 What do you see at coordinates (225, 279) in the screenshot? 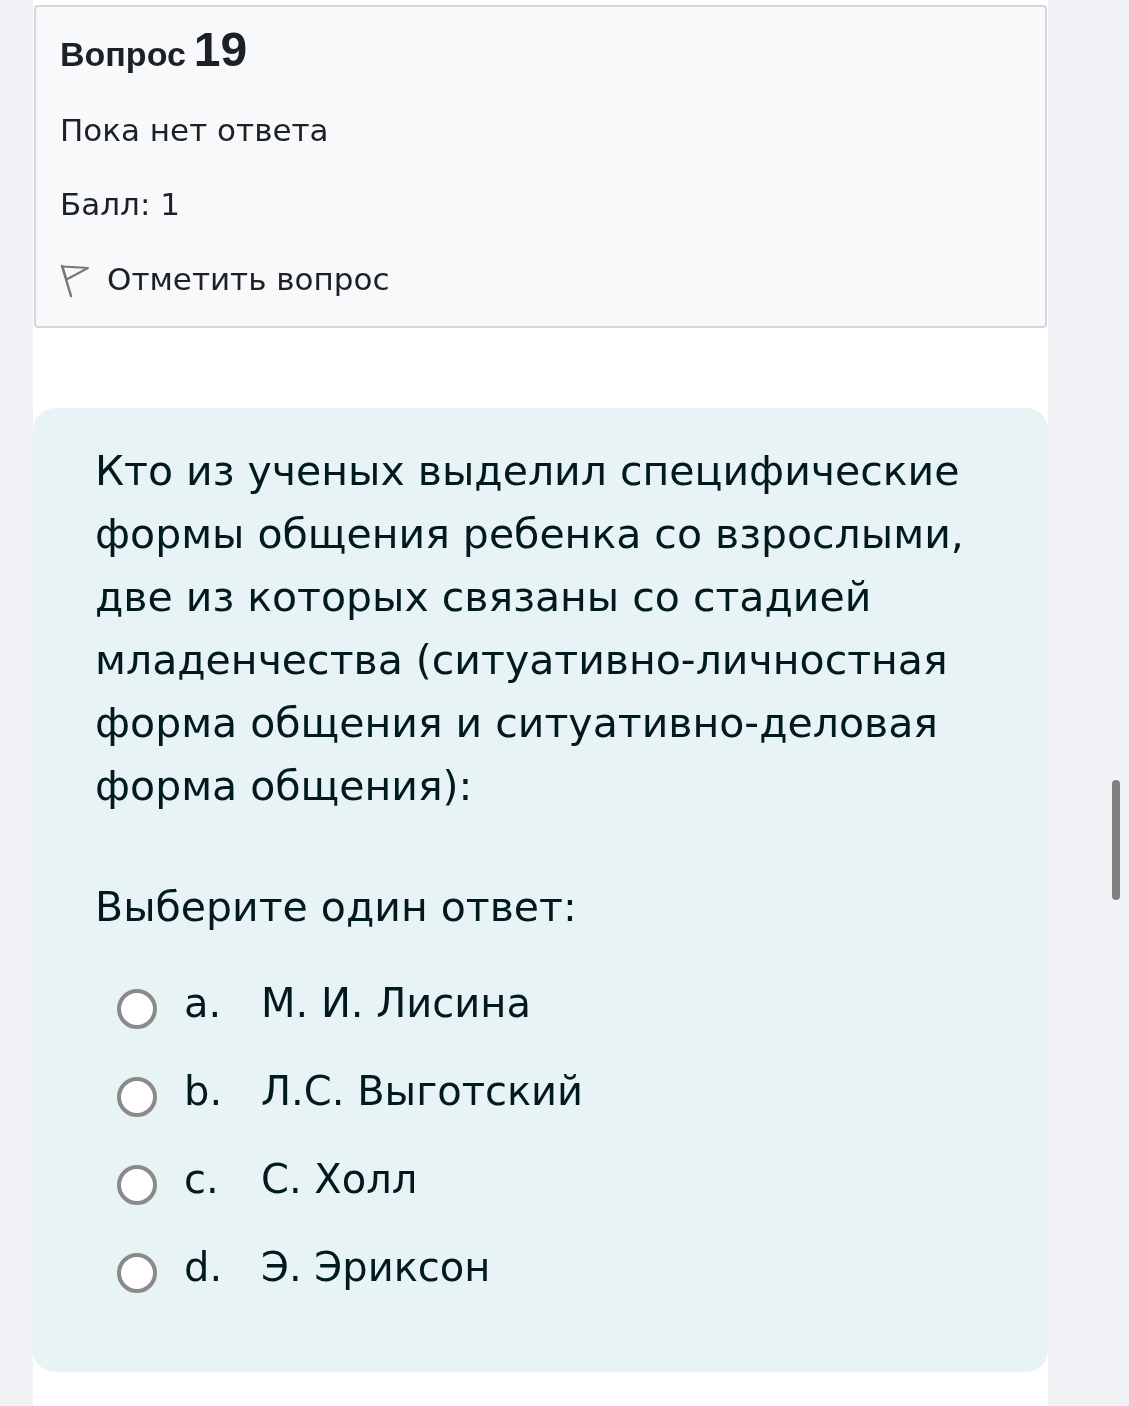
I see `flag-question-link: Отметить вопрос` at bounding box center [225, 279].